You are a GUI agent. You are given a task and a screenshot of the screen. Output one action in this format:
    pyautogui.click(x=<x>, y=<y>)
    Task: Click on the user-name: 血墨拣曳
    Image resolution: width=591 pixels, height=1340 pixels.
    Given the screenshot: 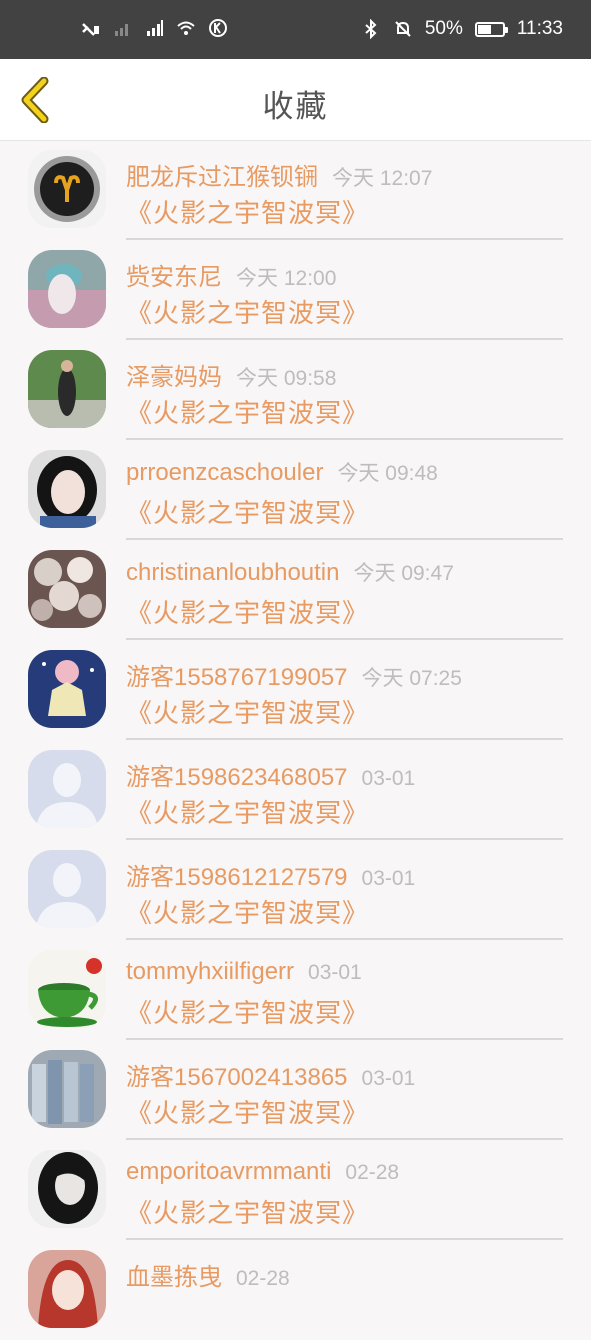 What is the action you would take?
    pyautogui.click(x=174, y=1277)
    